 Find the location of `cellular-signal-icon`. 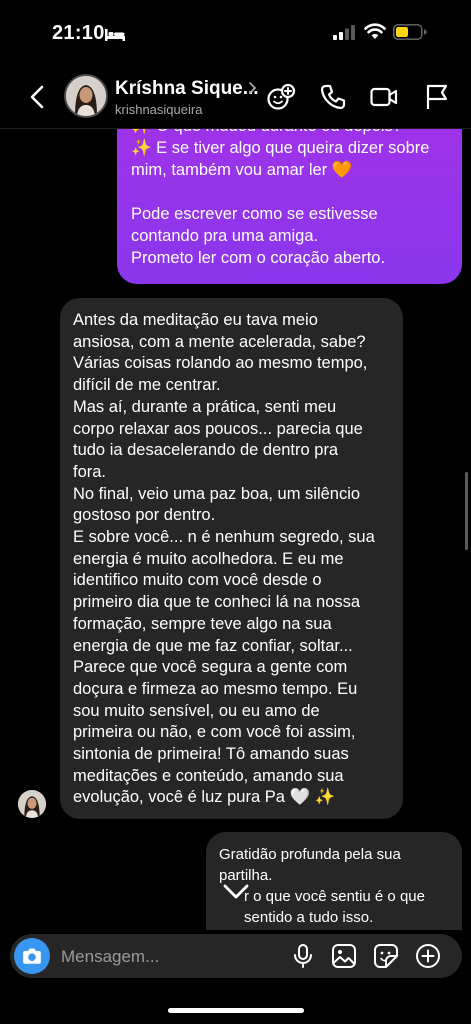

cellular-signal-icon is located at coordinates (344, 32).